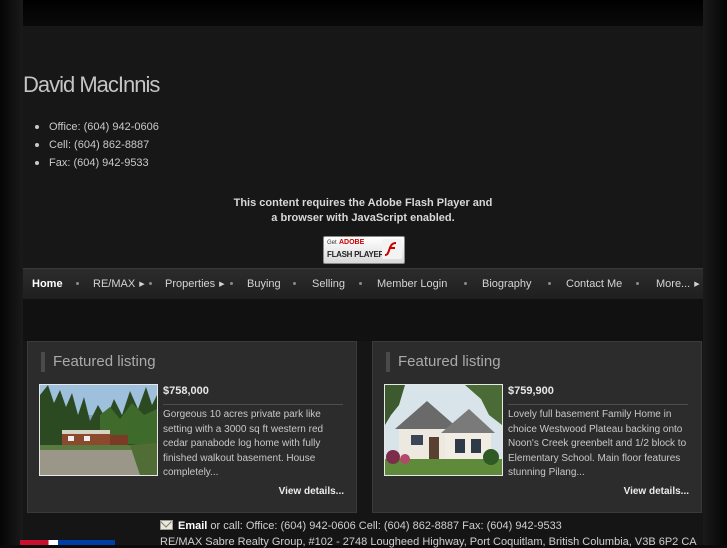  I want to click on get-flash-player-button: Get ADOBE FLASH PLAYER, so click(364, 250).